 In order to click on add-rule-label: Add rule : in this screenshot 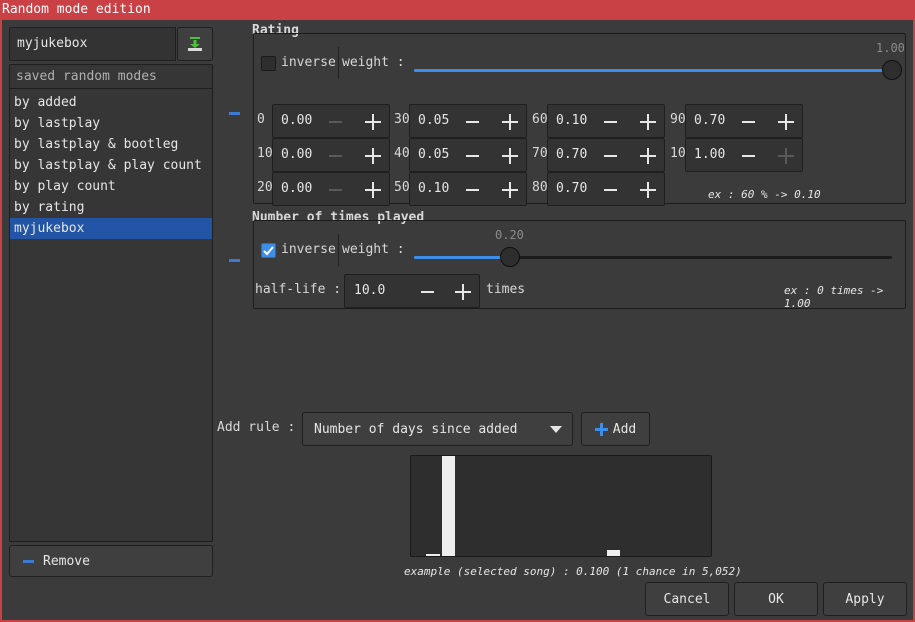, I will do `click(256, 427)`.